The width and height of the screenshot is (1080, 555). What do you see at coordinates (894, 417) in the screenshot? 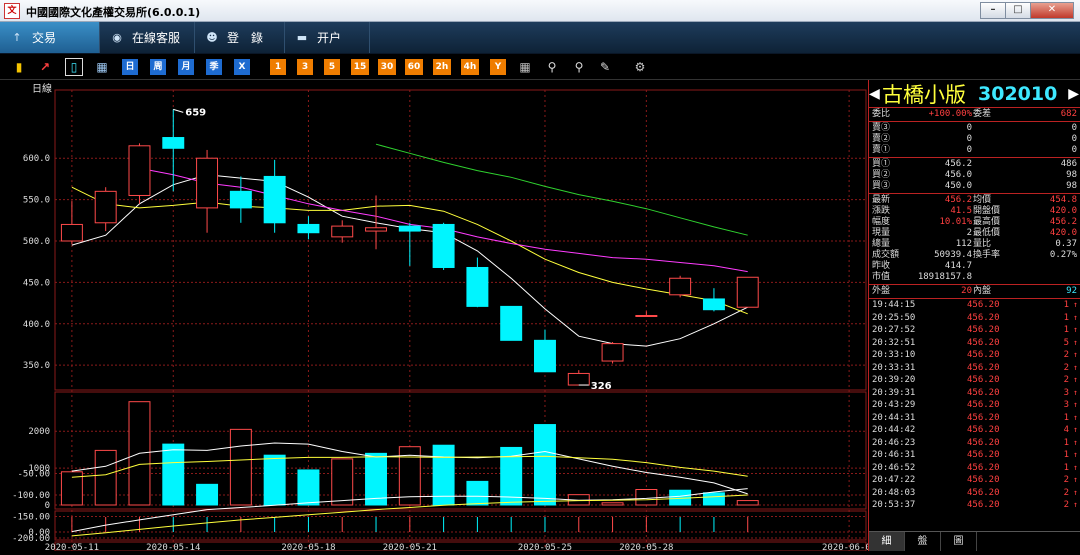
I see `tick-time: 20:44:31` at bounding box center [894, 417].